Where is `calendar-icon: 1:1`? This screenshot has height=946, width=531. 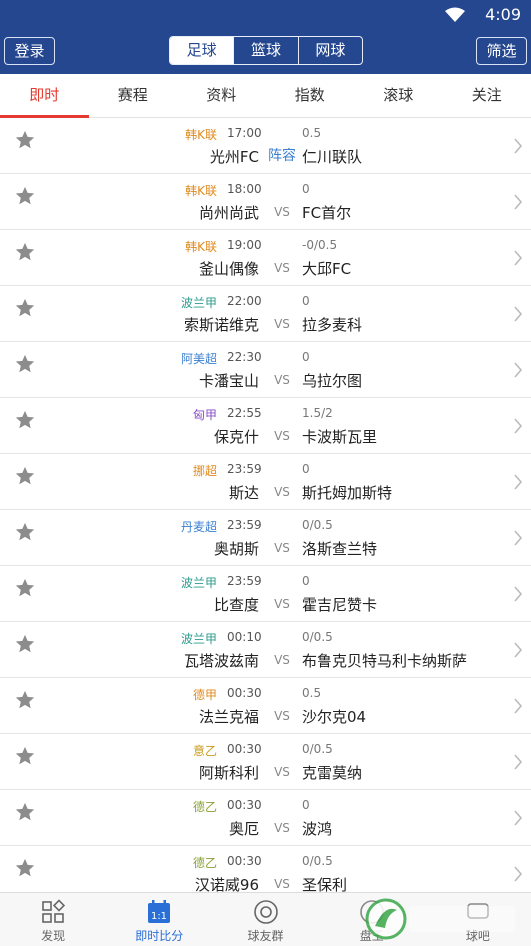 calendar-icon: 1:1 is located at coordinates (159, 911).